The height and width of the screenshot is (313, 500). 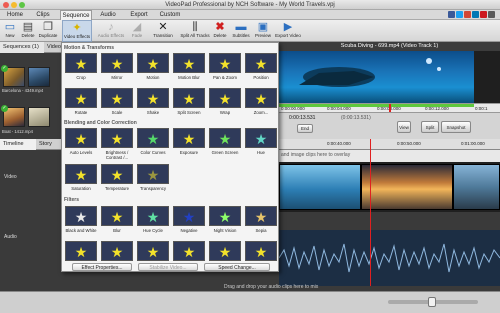 I want to click on fx-brightness-contrast: ★, so click(x=117, y=138).